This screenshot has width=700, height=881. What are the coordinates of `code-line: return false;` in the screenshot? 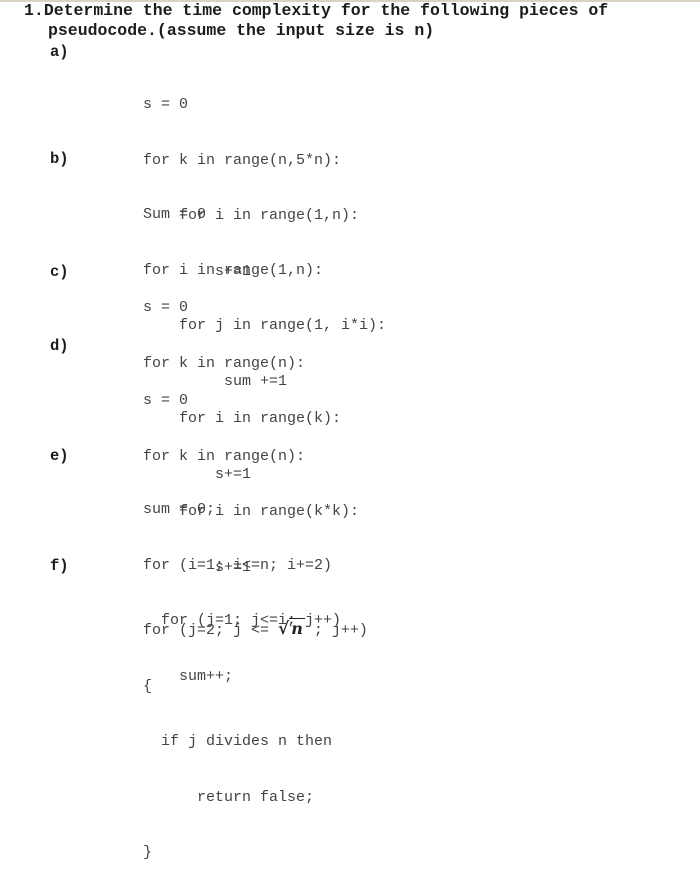 It's located at (229, 797).